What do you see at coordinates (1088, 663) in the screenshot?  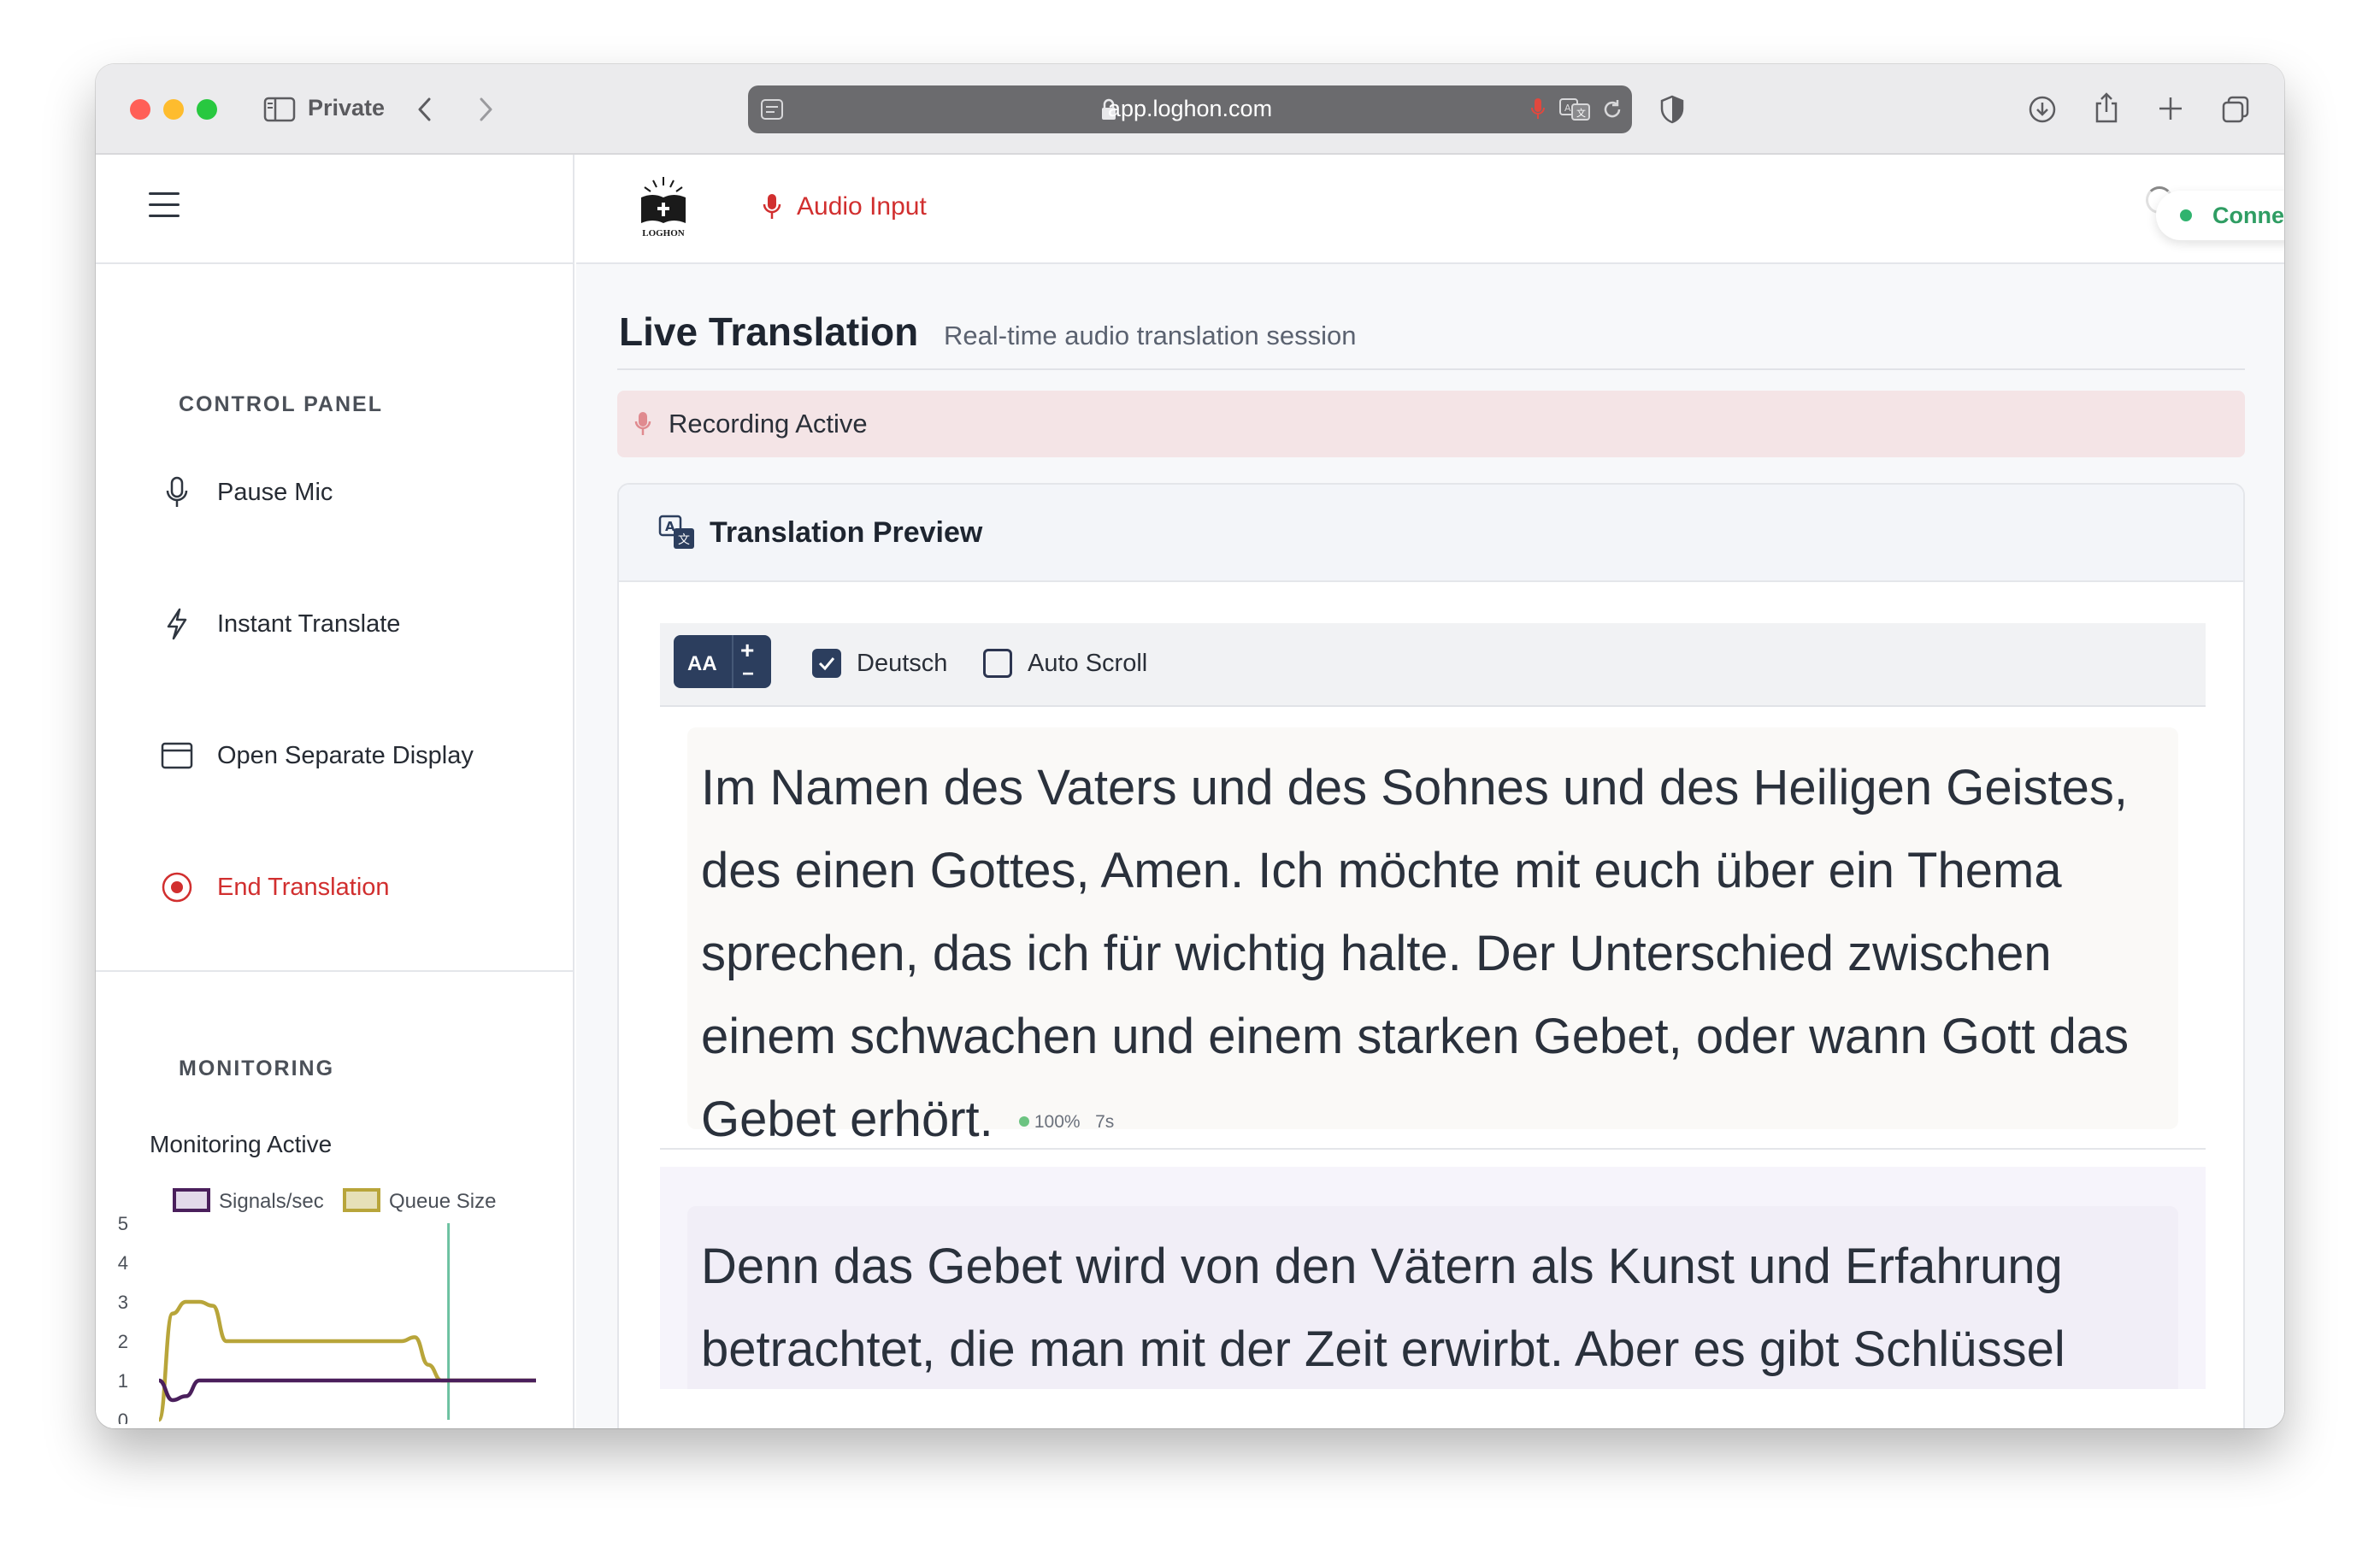 I see `auto-scroll-label: Auto Scroll` at bounding box center [1088, 663].